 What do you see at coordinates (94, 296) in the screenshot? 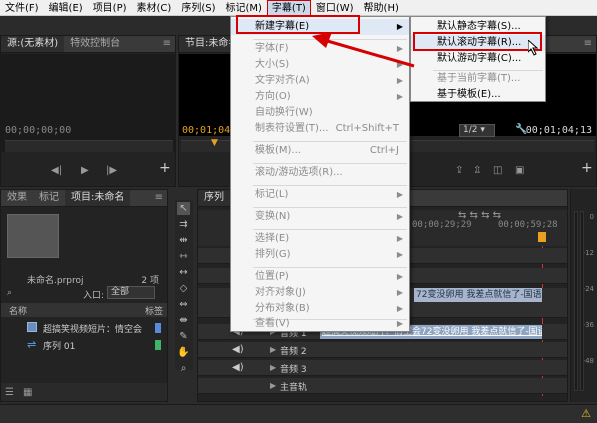
I see `entry-label: 入口:` at bounding box center [94, 296].